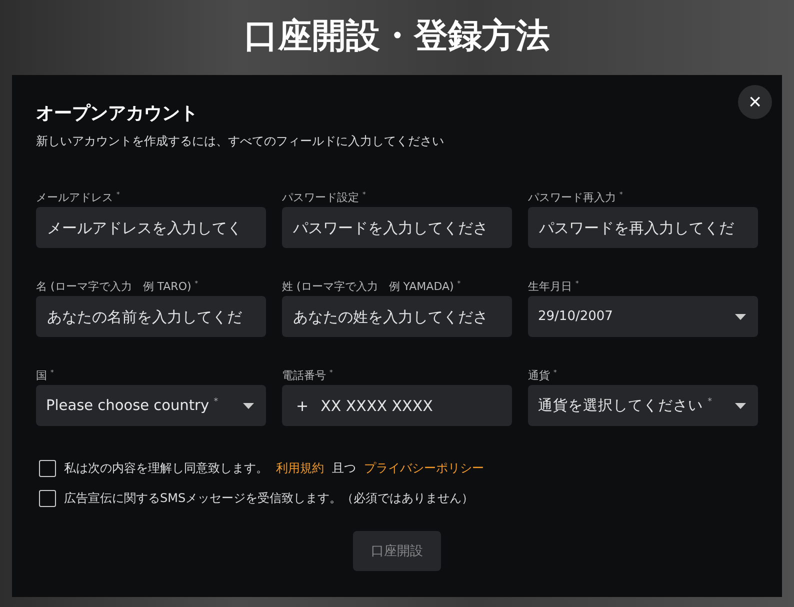 This screenshot has width=794, height=607. What do you see at coordinates (554, 286) in the screenshot?
I see `field-label: 生年月日 $^{*}$` at bounding box center [554, 286].